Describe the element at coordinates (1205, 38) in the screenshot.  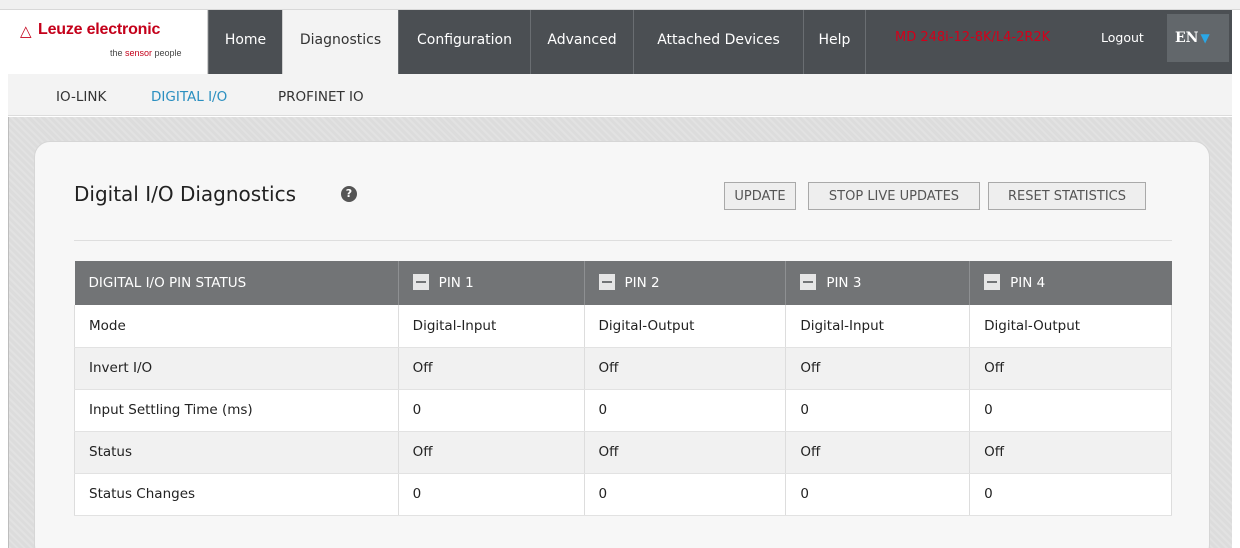
I see `dropdown-arrow-icon: ▼` at that location.